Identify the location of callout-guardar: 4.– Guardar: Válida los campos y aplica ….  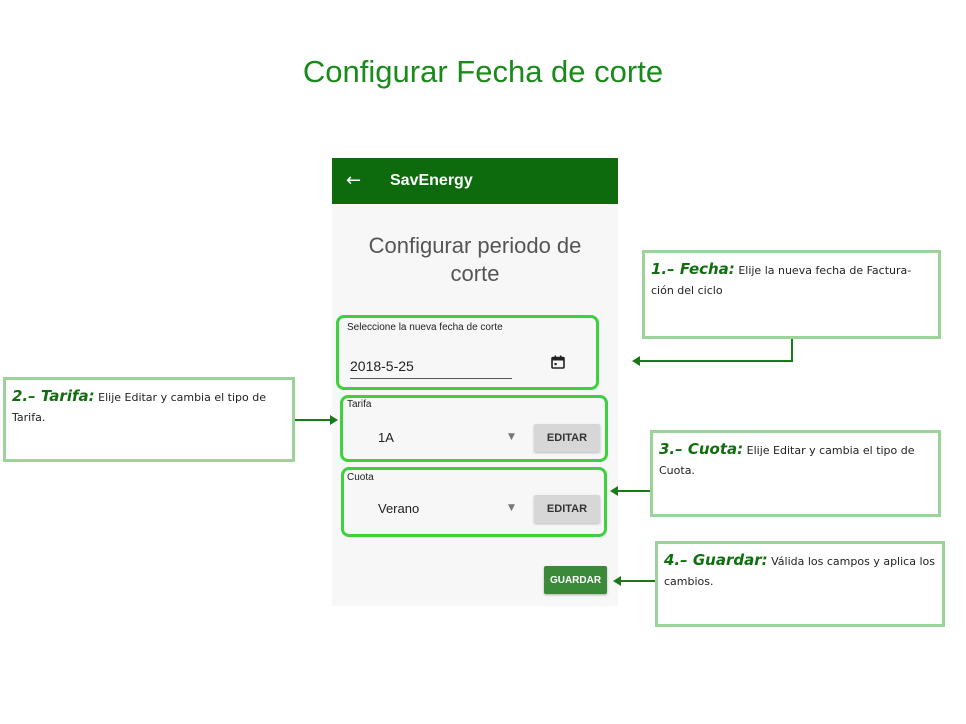
(800, 584).